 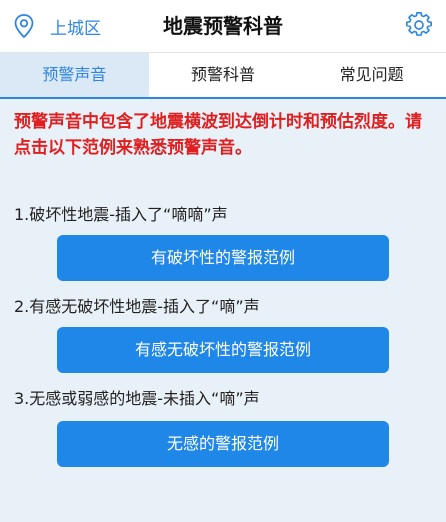 What do you see at coordinates (223, 258) in the screenshot?
I see `destructive-example-button: 有破坏性的警报范例` at bounding box center [223, 258].